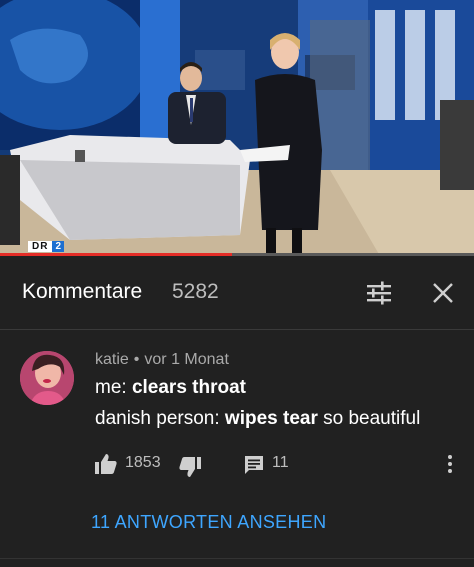 The width and height of the screenshot is (474, 567). Describe the element at coordinates (160, 418) in the screenshot. I see `comment-line2-prefix: danish person:` at that location.